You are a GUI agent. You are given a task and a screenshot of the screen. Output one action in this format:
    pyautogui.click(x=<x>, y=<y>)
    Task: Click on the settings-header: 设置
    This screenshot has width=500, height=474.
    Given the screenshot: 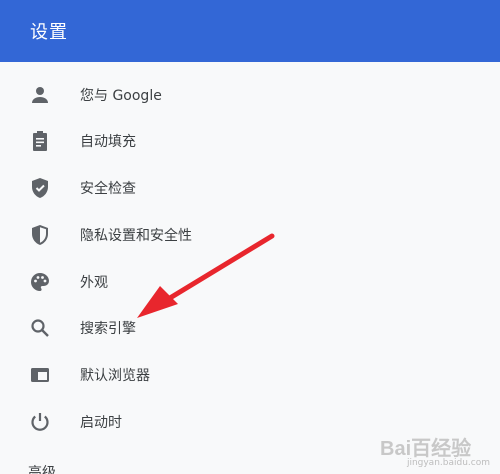 What is the action you would take?
    pyautogui.click(x=250, y=31)
    